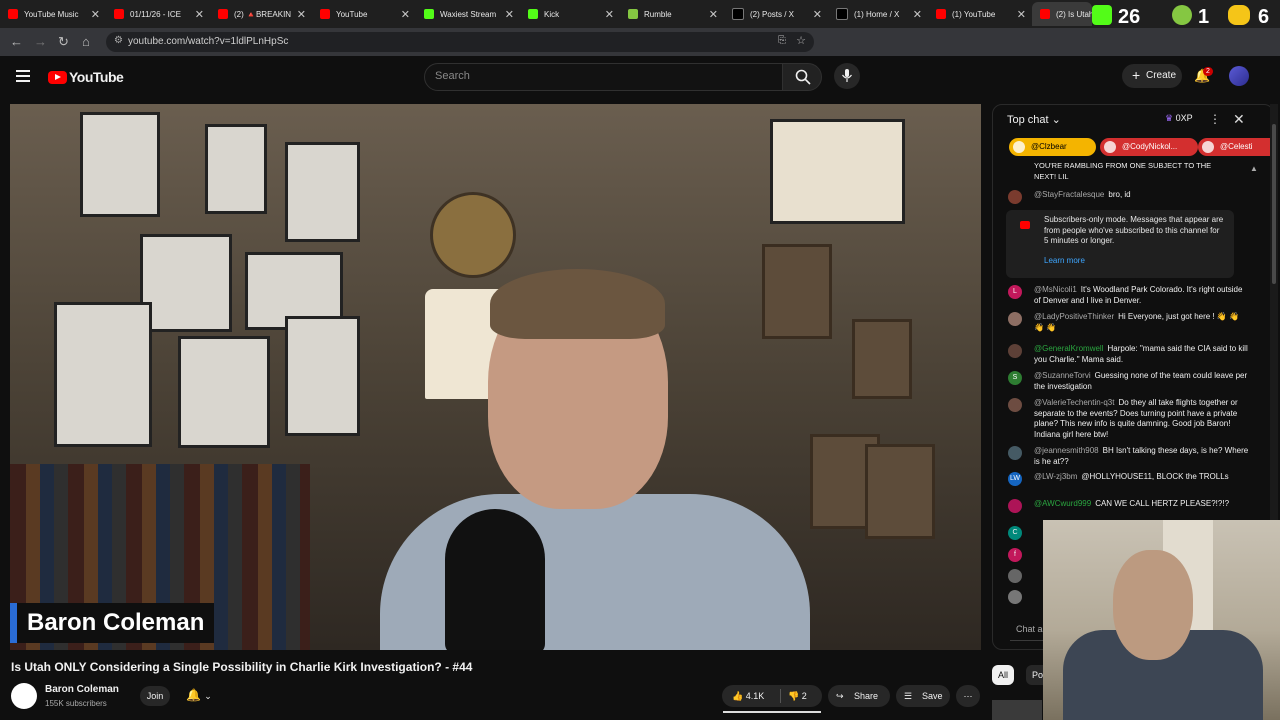 This screenshot has height=720, width=1280. I want to click on like-dislike-group: 👍 4.1K 👎 2, so click(772, 696).